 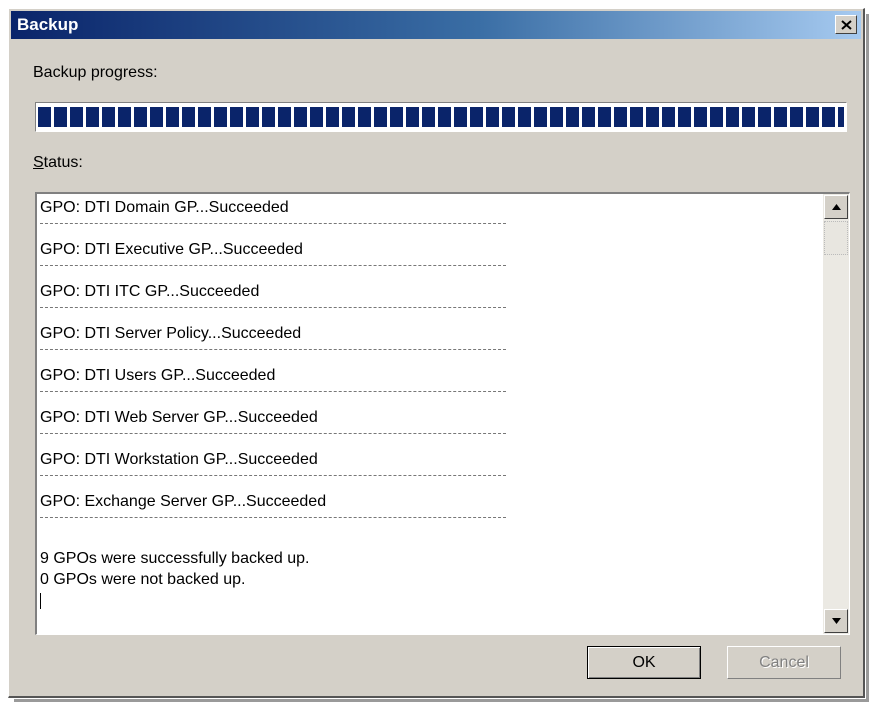 What do you see at coordinates (425, 261) in the screenshot?
I see `status-entry: GPO: DTI Executive GP...Succeeded` at bounding box center [425, 261].